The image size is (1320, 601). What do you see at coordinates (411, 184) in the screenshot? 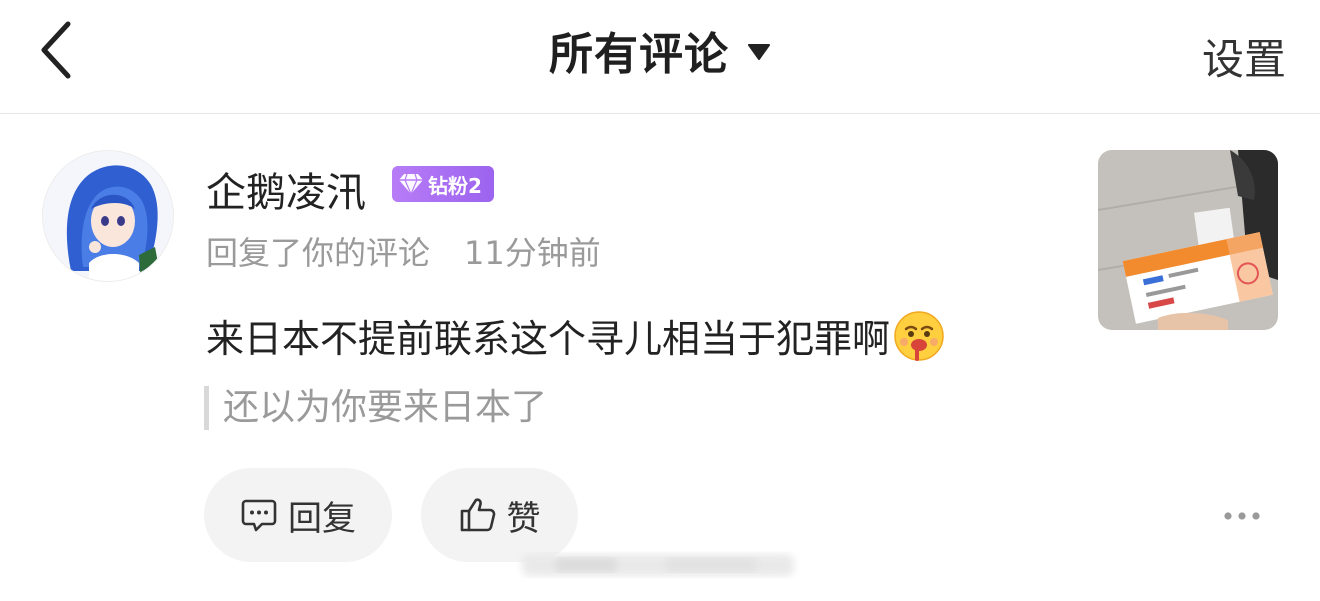
I see `diamond-icon` at bounding box center [411, 184].